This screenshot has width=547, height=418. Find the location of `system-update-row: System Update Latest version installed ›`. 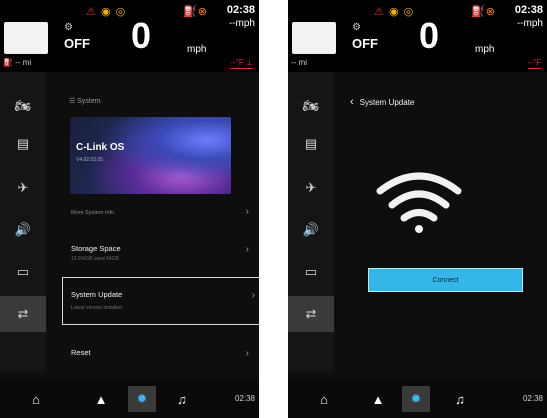

system-update-row: System Update Latest version installed › is located at coordinates (160, 301).